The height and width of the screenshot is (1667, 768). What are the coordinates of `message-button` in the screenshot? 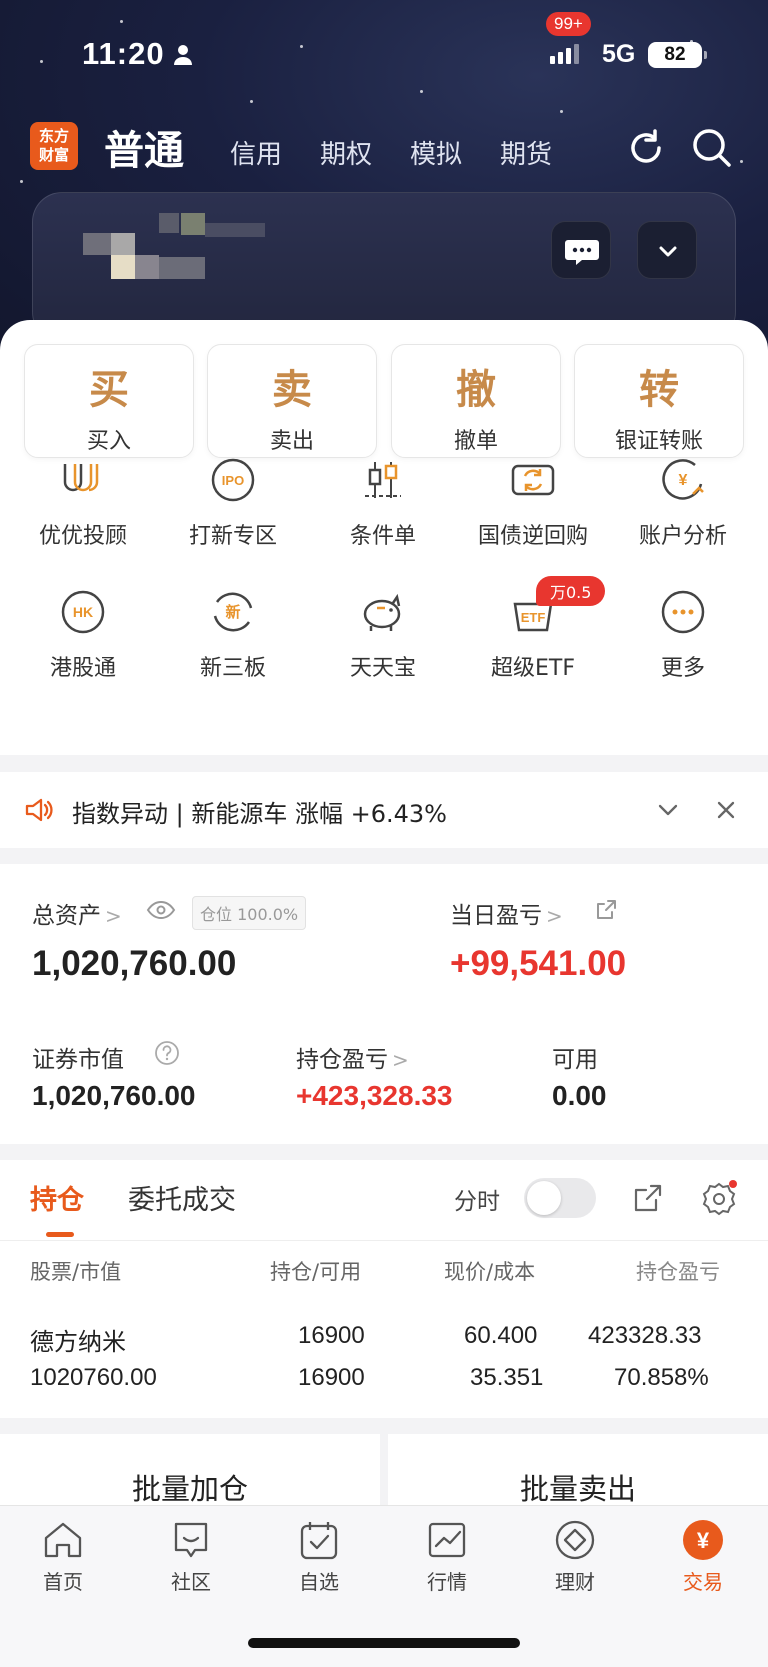 It's located at (581, 250).